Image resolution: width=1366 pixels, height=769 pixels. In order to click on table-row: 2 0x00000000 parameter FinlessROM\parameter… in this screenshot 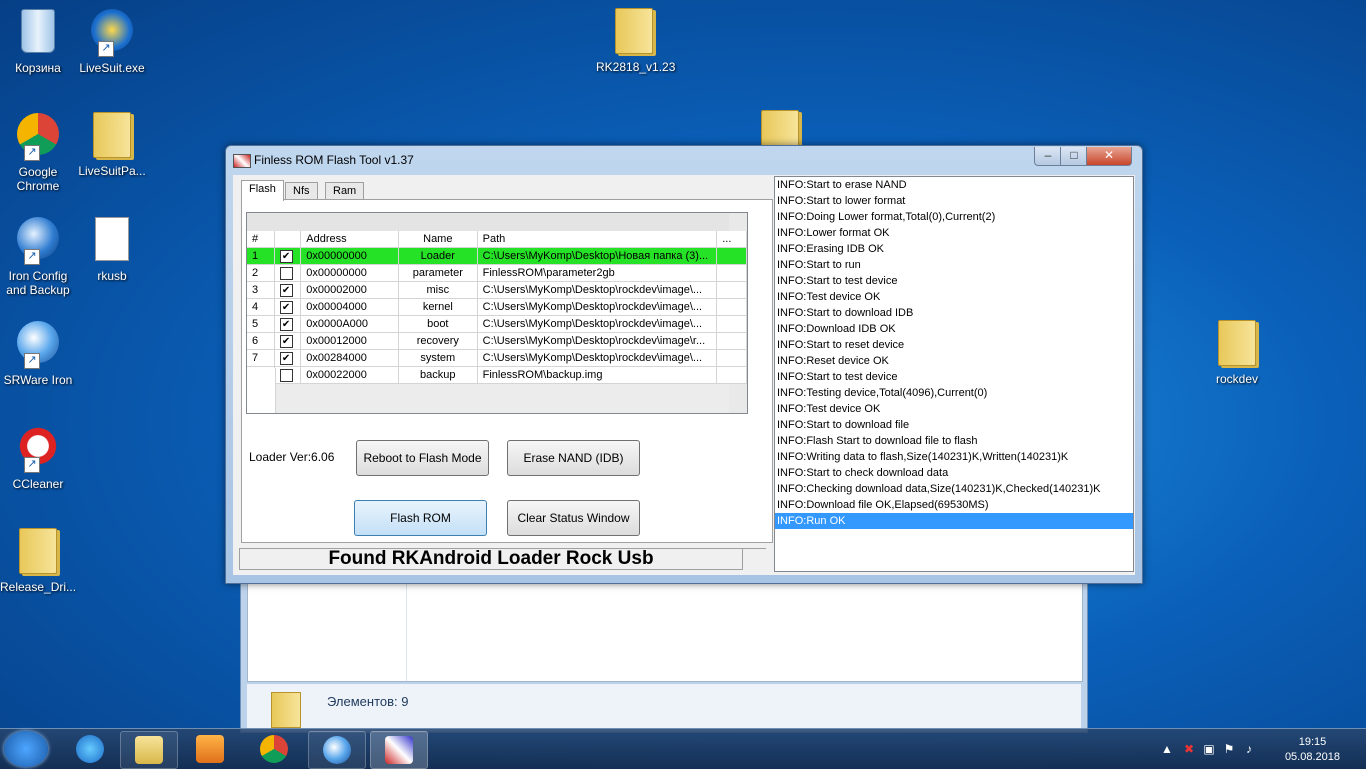, I will do `click(497, 273)`.